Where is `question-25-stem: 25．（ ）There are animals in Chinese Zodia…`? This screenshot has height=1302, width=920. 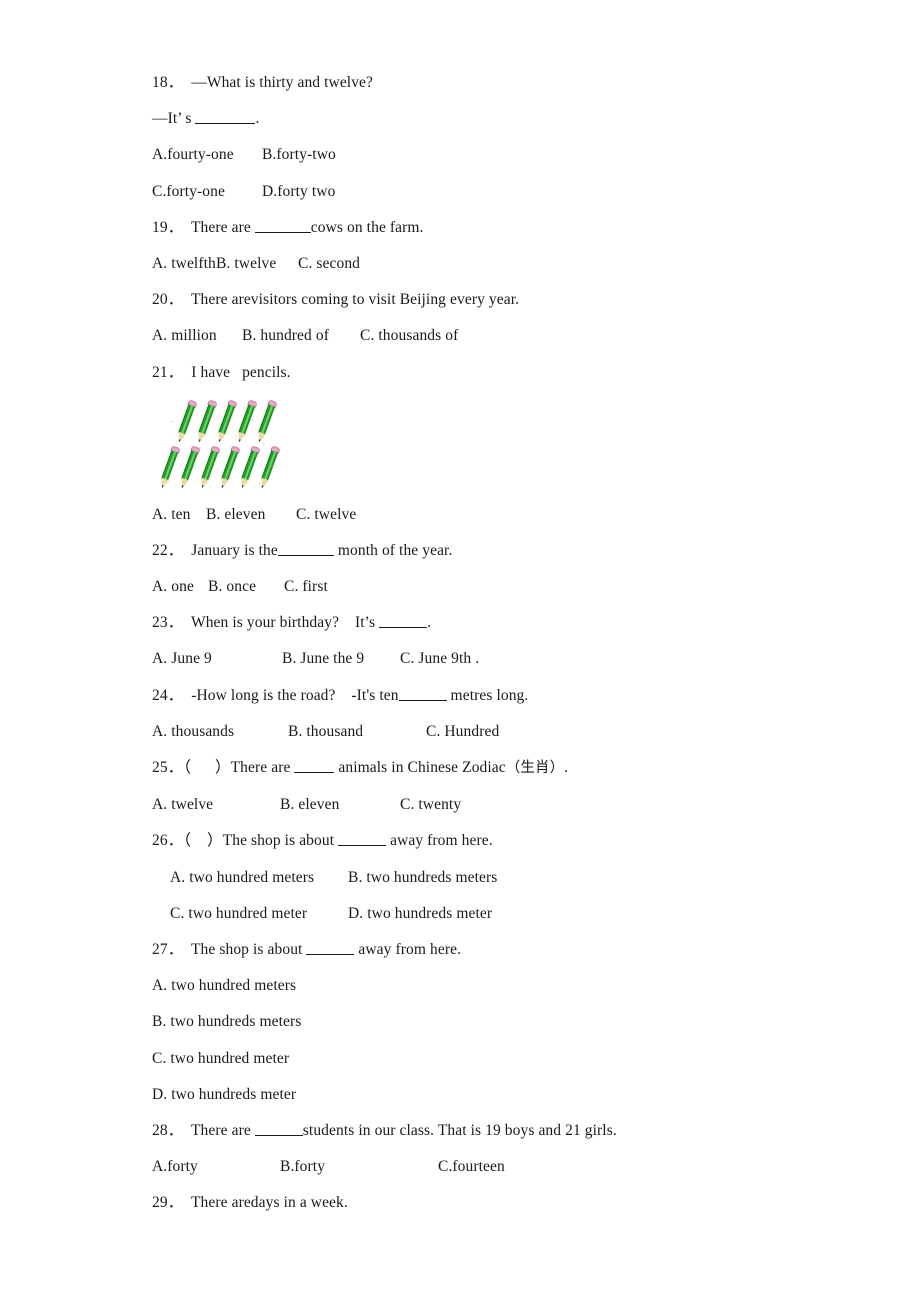 question-25-stem: 25．（ ）There are animals in Chinese Zodia… is located at coordinates (502, 768).